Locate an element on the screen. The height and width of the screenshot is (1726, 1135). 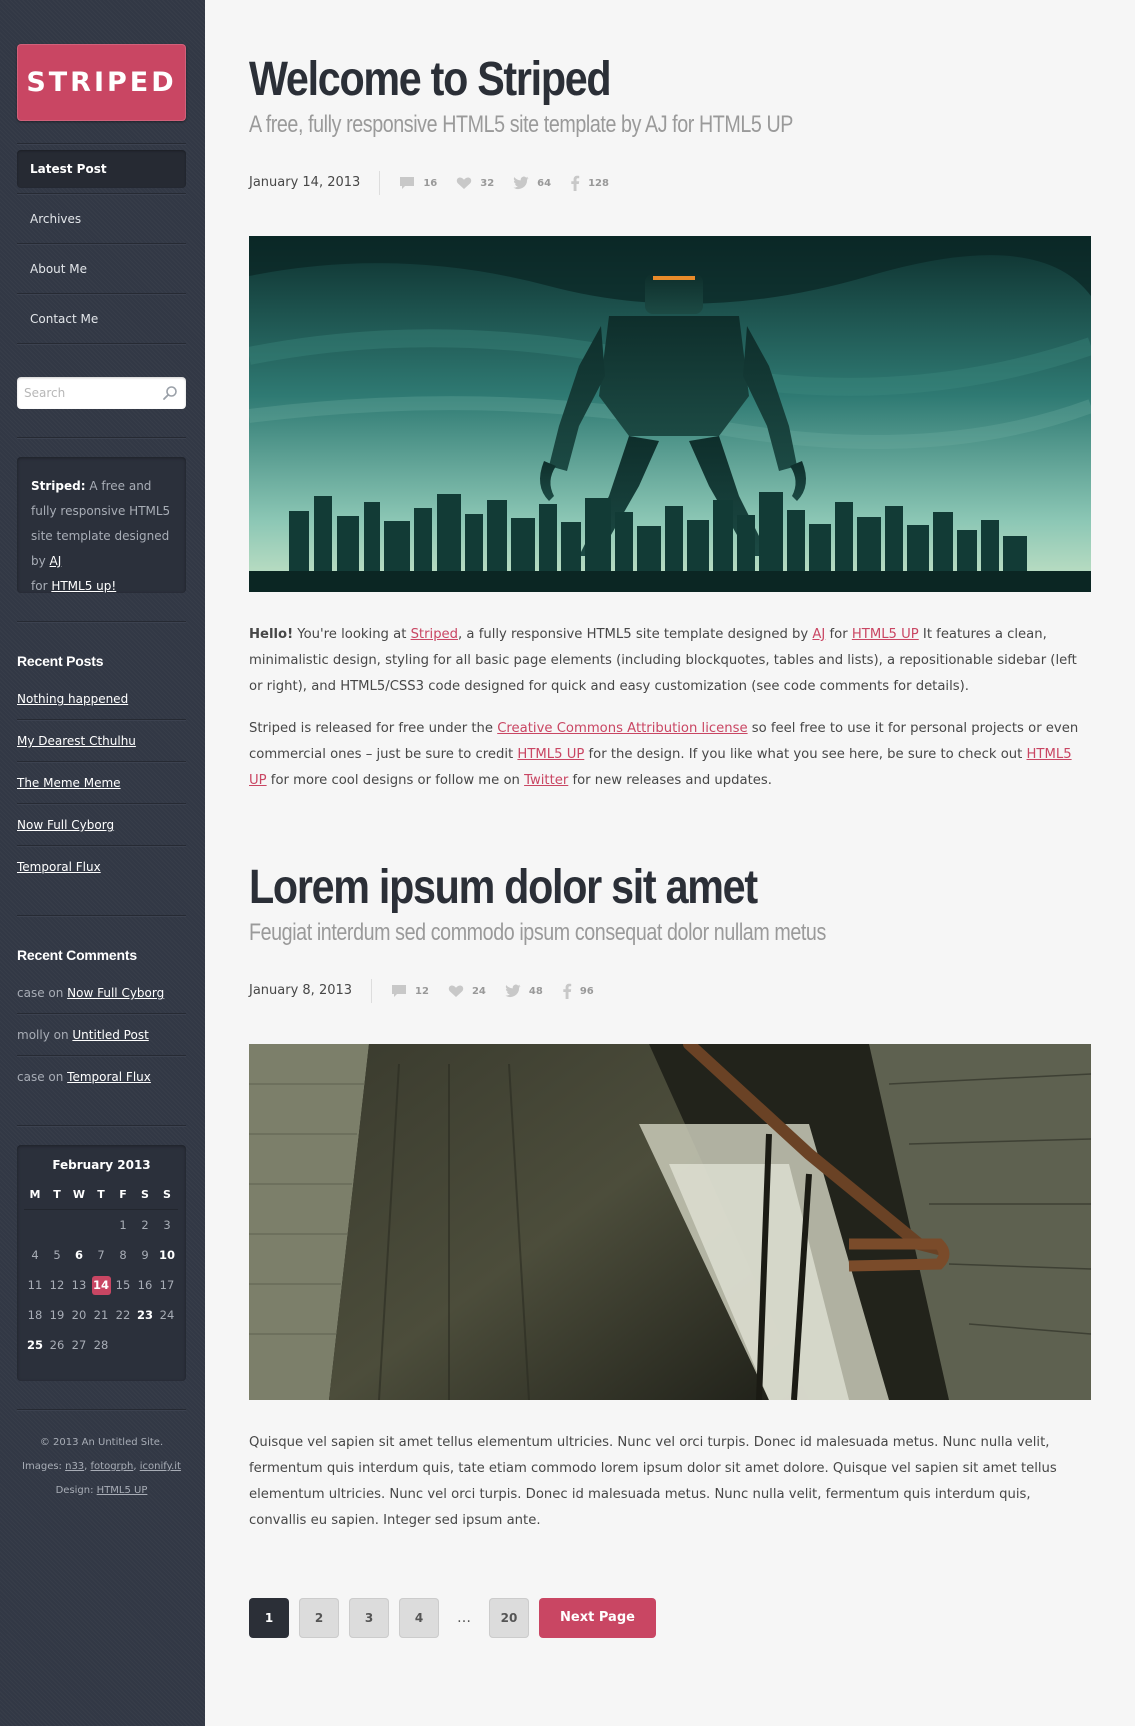
comment-post-link: Now Full Cyborg is located at coordinates (115, 993).